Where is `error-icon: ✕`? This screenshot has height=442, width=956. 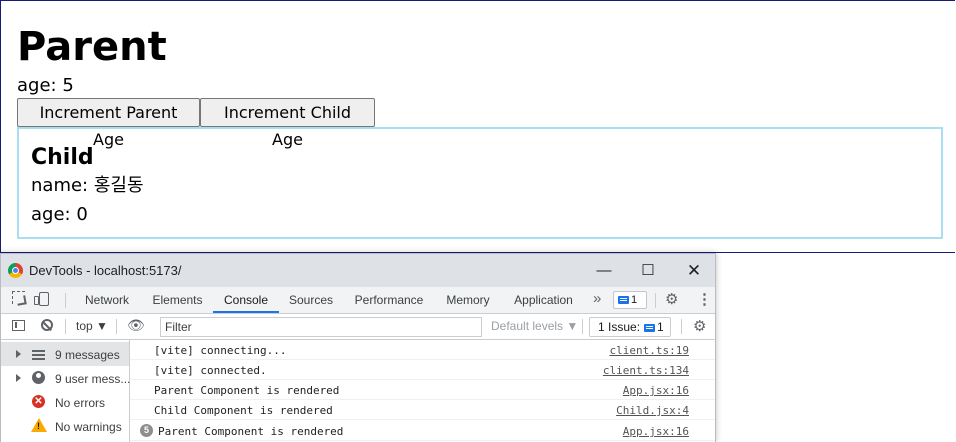 error-icon: ✕ is located at coordinates (38, 401).